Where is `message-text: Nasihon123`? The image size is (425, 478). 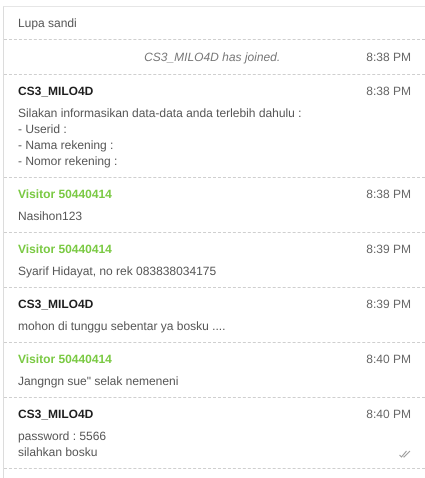
message-text: Nasihon123 is located at coordinates (51, 216).